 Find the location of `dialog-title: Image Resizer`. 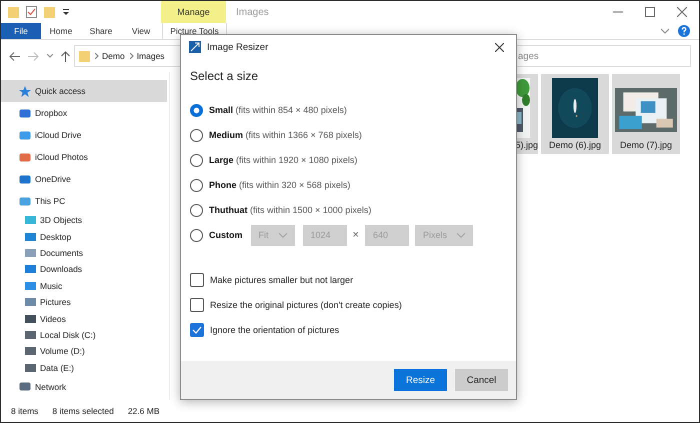

dialog-title: Image Resizer is located at coordinates (237, 47).